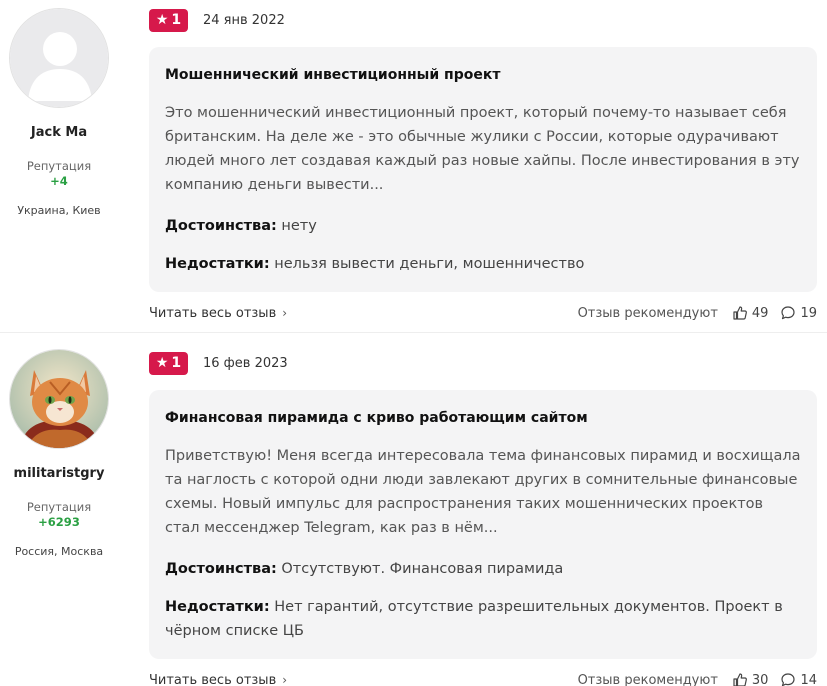  Describe the element at coordinates (422, 569) in the screenshot. I see `pros-text: Отсутствуют. Финансовая пирамида` at that location.